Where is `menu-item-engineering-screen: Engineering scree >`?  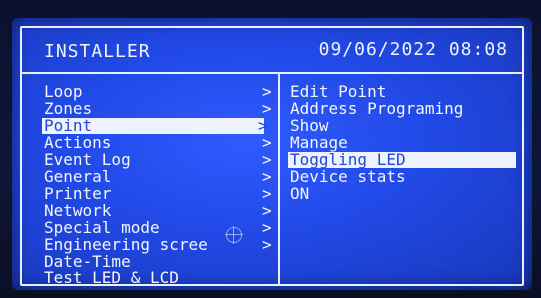 menu-item-engineering-screen: Engineering scree > is located at coordinates (158, 244).